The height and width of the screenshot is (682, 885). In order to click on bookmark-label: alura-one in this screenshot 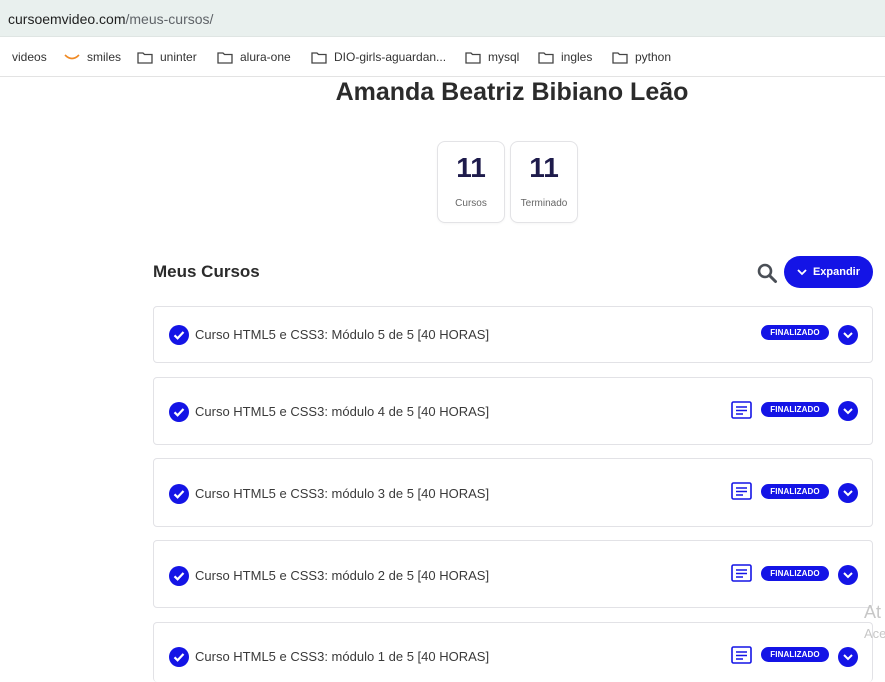, I will do `click(265, 57)`.